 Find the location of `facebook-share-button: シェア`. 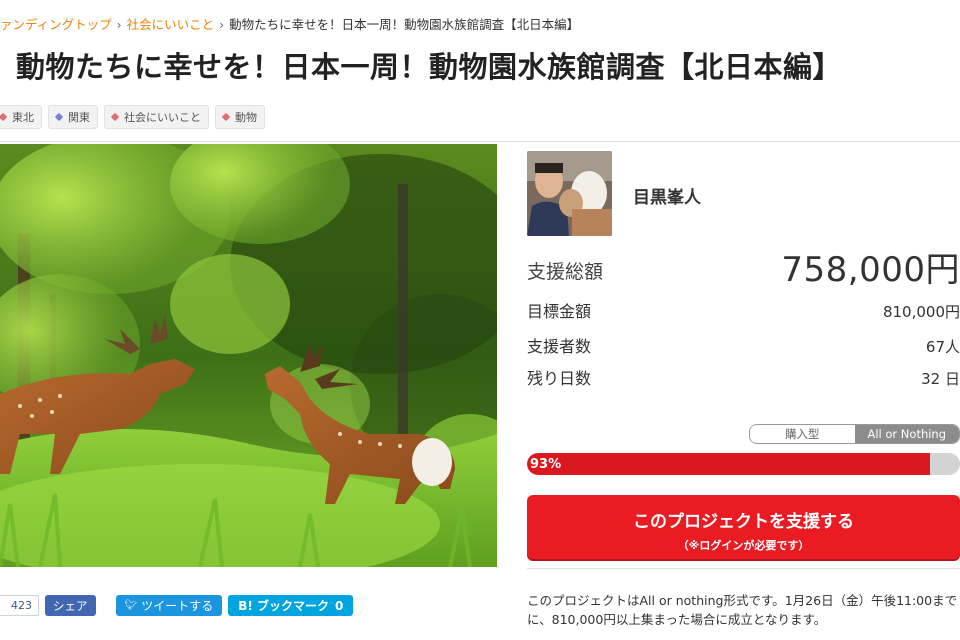

facebook-share-button: シェア is located at coordinates (70, 605).